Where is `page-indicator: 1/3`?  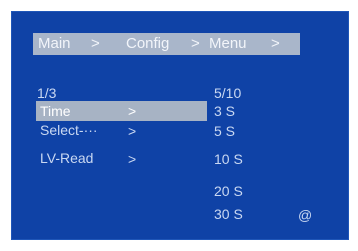 page-indicator: 1/3 is located at coordinates (47, 93).